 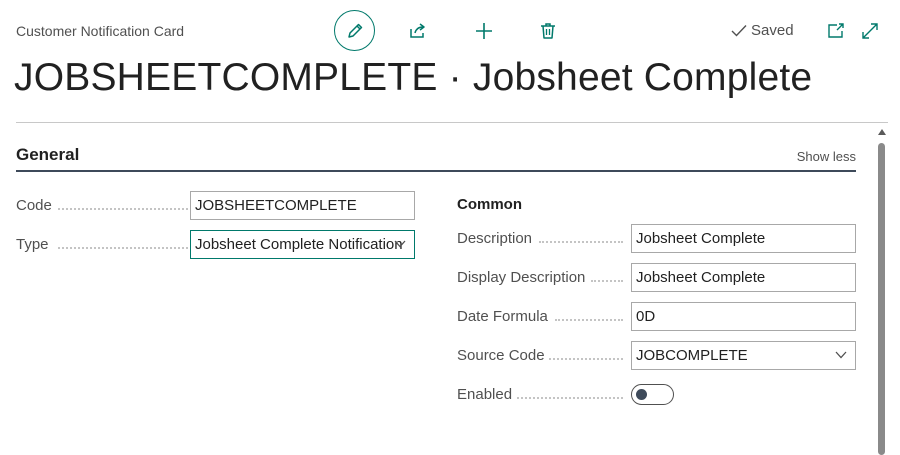 What do you see at coordinates (652, 394) in the screenshot?
I see `enabled-toggle` at bounding box center [652, 394].